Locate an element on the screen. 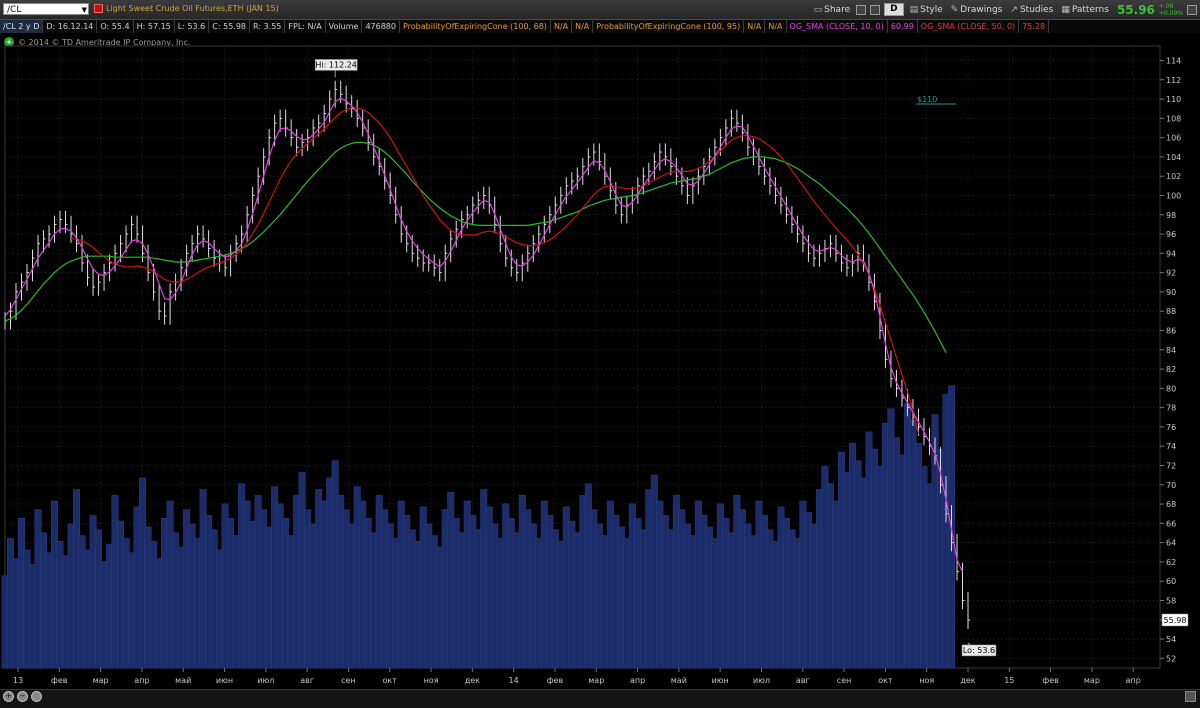 The image size is (1200, 708). y-tick-label: 80 is located at coordinates (1171, 388).